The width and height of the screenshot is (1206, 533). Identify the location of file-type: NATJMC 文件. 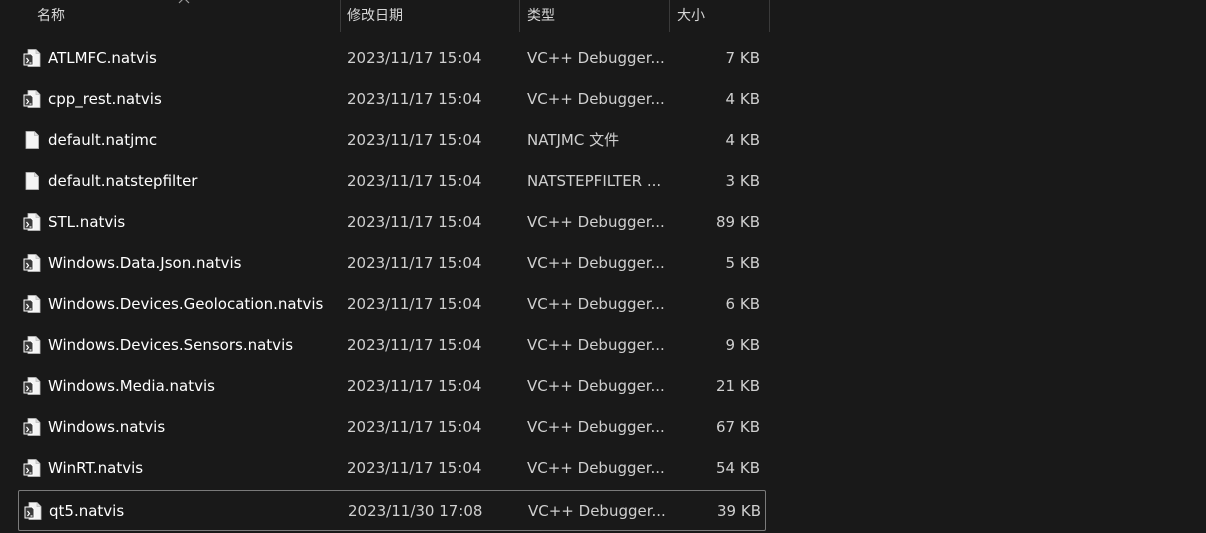
(573, 140).